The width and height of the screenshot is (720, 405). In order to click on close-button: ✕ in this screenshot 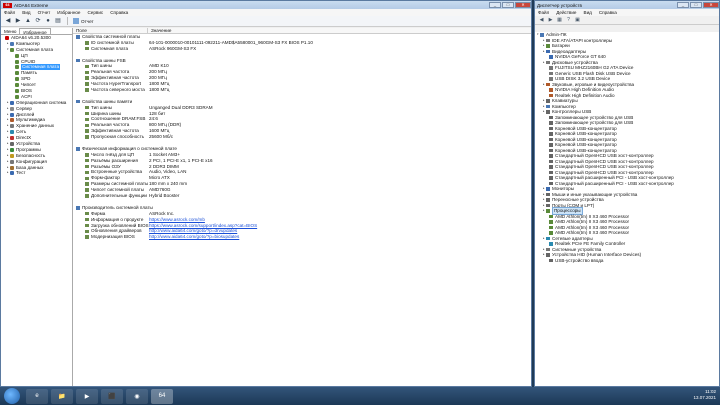, I will do `click(523, 5)`.